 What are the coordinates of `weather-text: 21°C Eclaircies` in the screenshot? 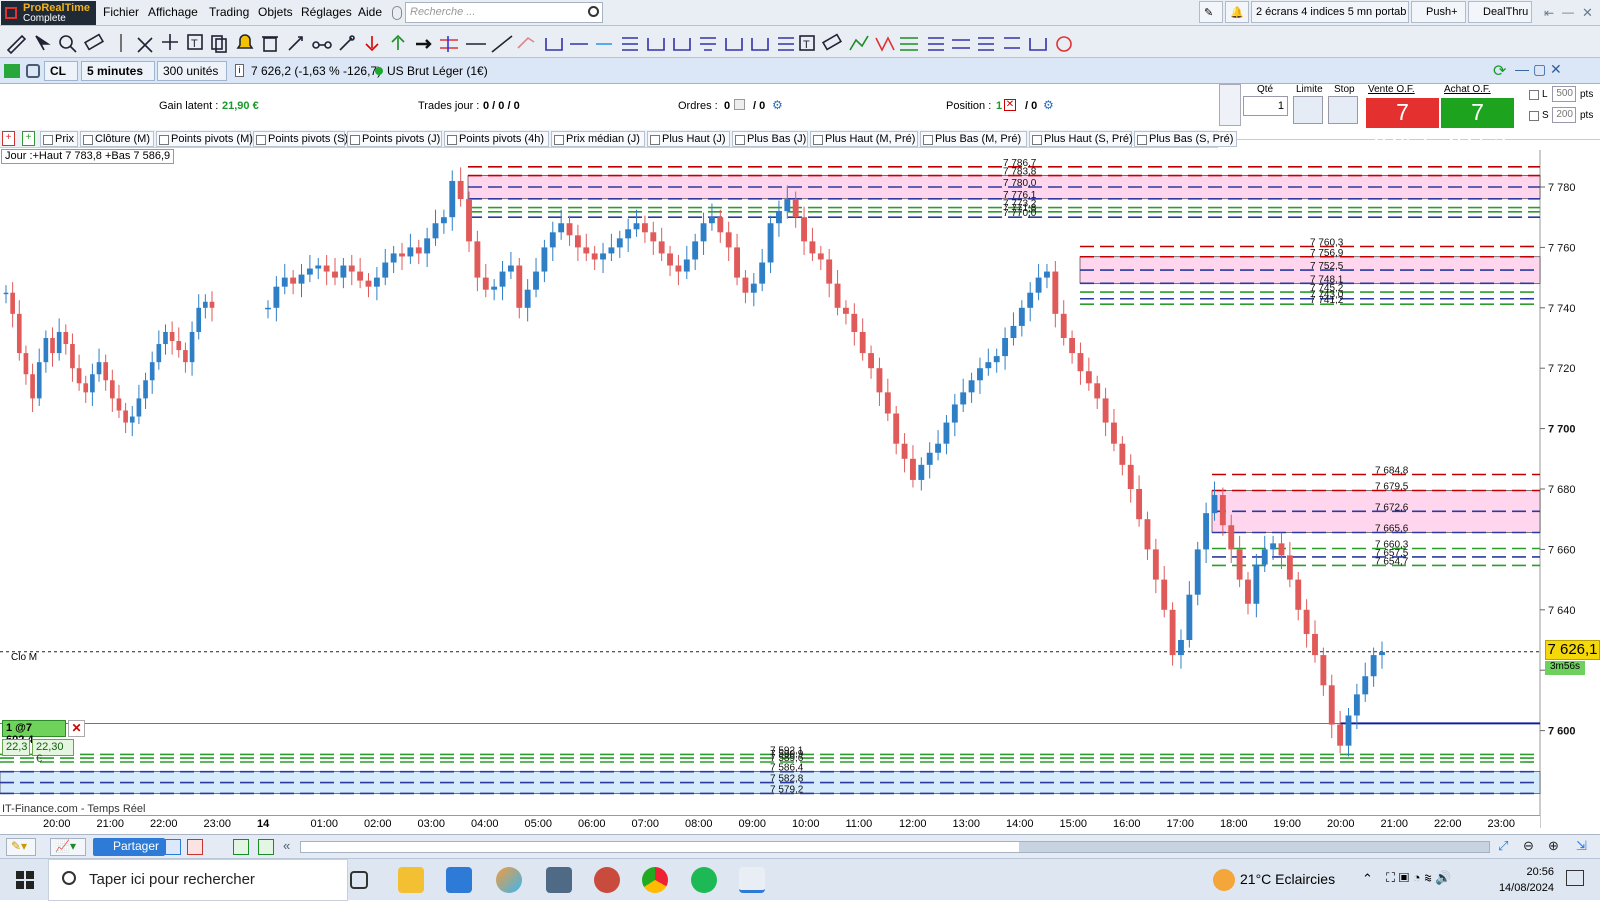 It's located at (1287, 879).